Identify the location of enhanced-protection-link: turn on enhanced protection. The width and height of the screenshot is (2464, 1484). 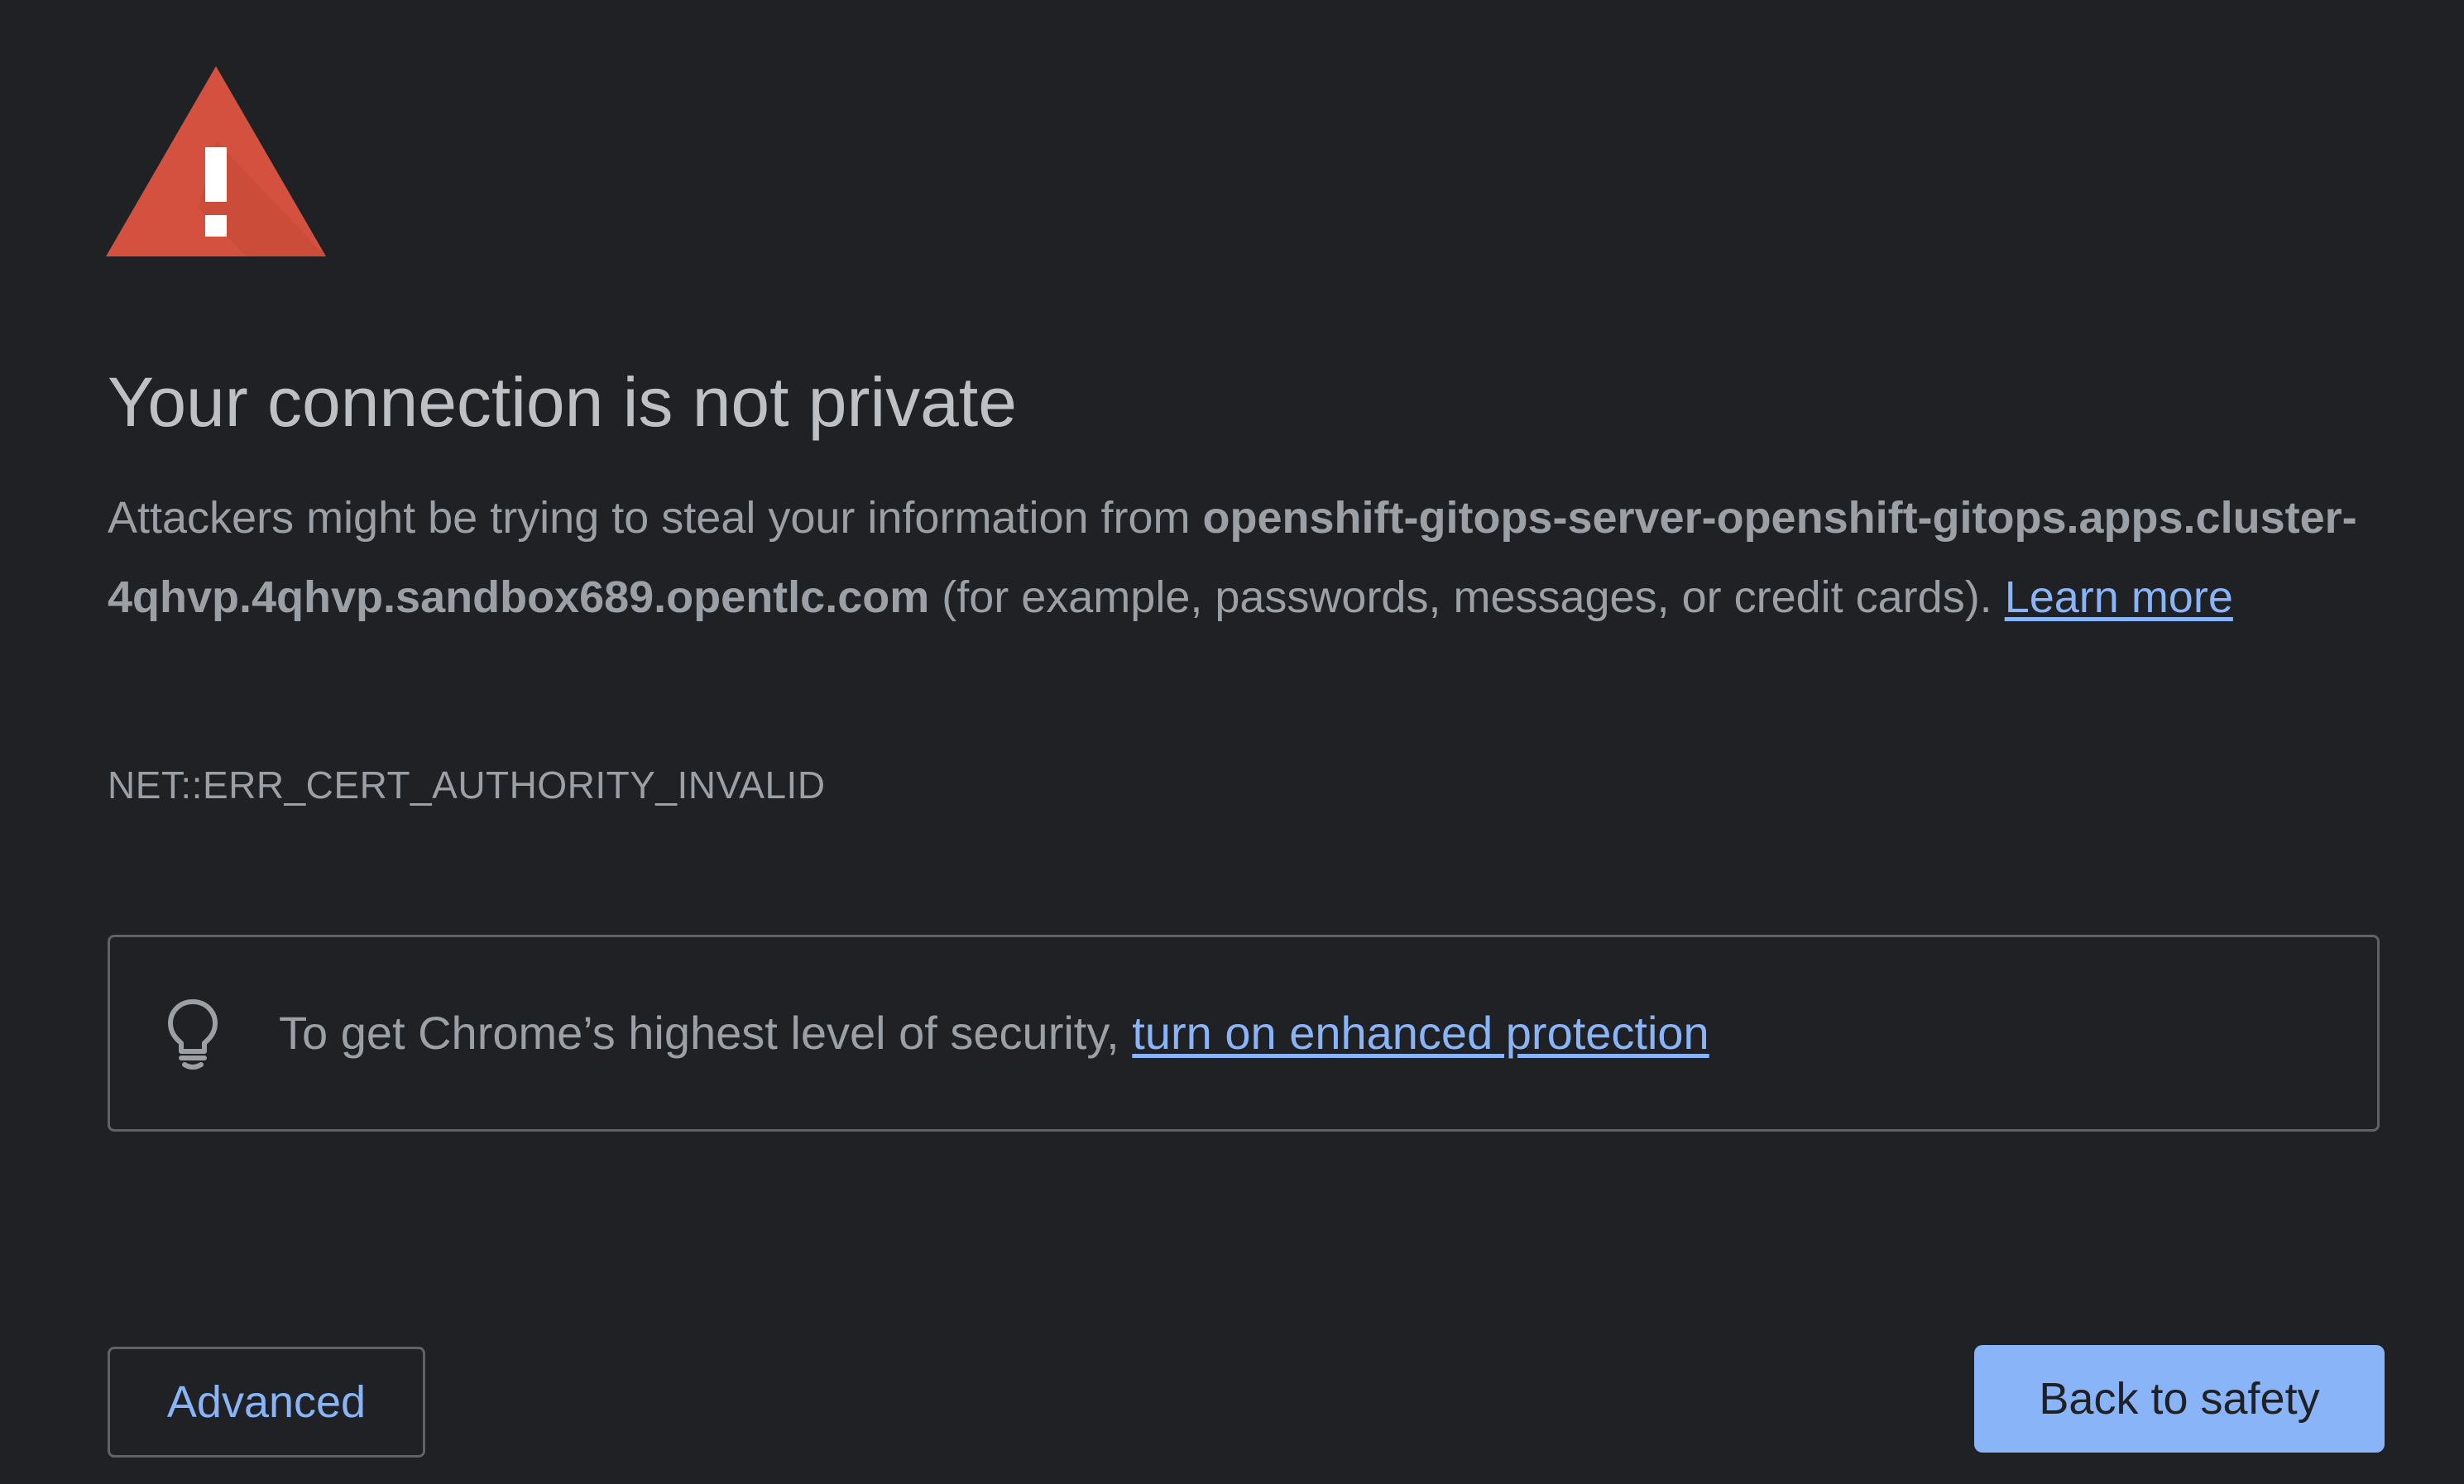
(1420, 1033).